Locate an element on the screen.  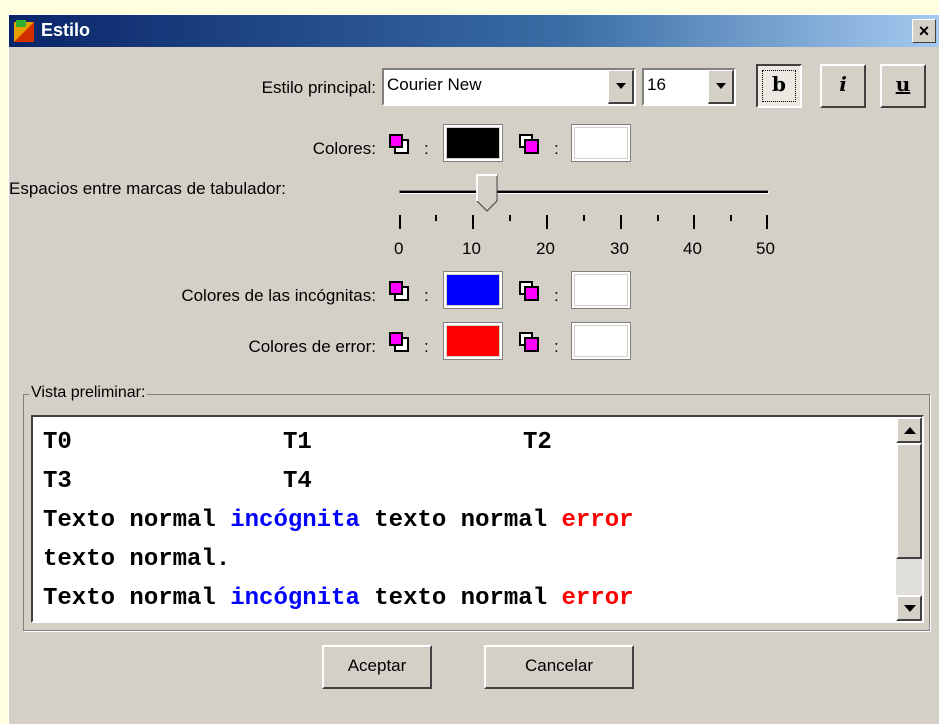
italic-toggle-button: i is located at coordinates (843, 86).